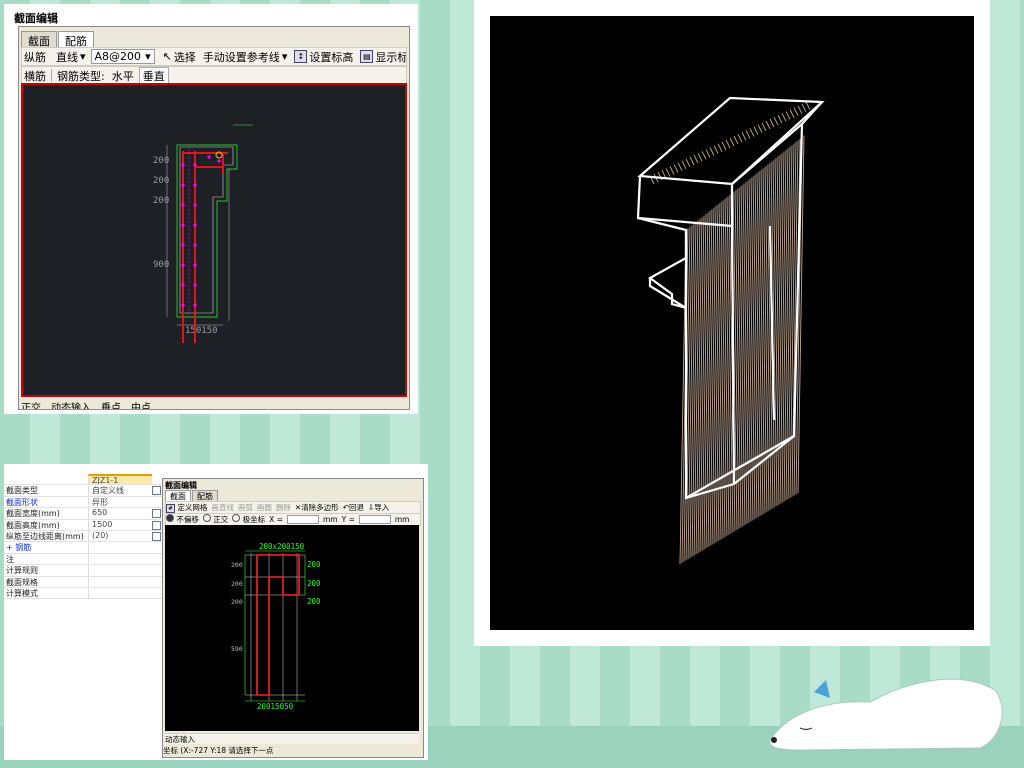 The width and height of the screenshot is (1024, 768). What do you see at coordinates (35, 76) in the screenshot?
I see `transverse-label: 横筋` at bounding box center [35, 76].